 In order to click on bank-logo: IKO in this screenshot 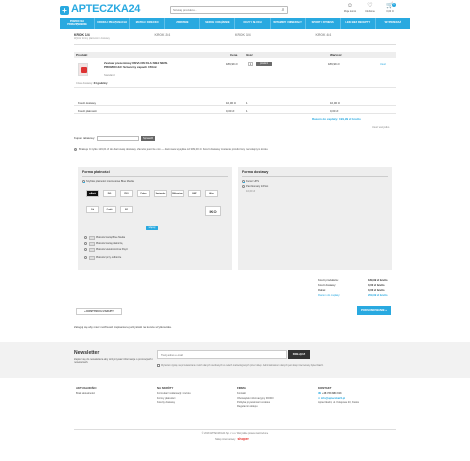, I will do `click(213, 211)`.